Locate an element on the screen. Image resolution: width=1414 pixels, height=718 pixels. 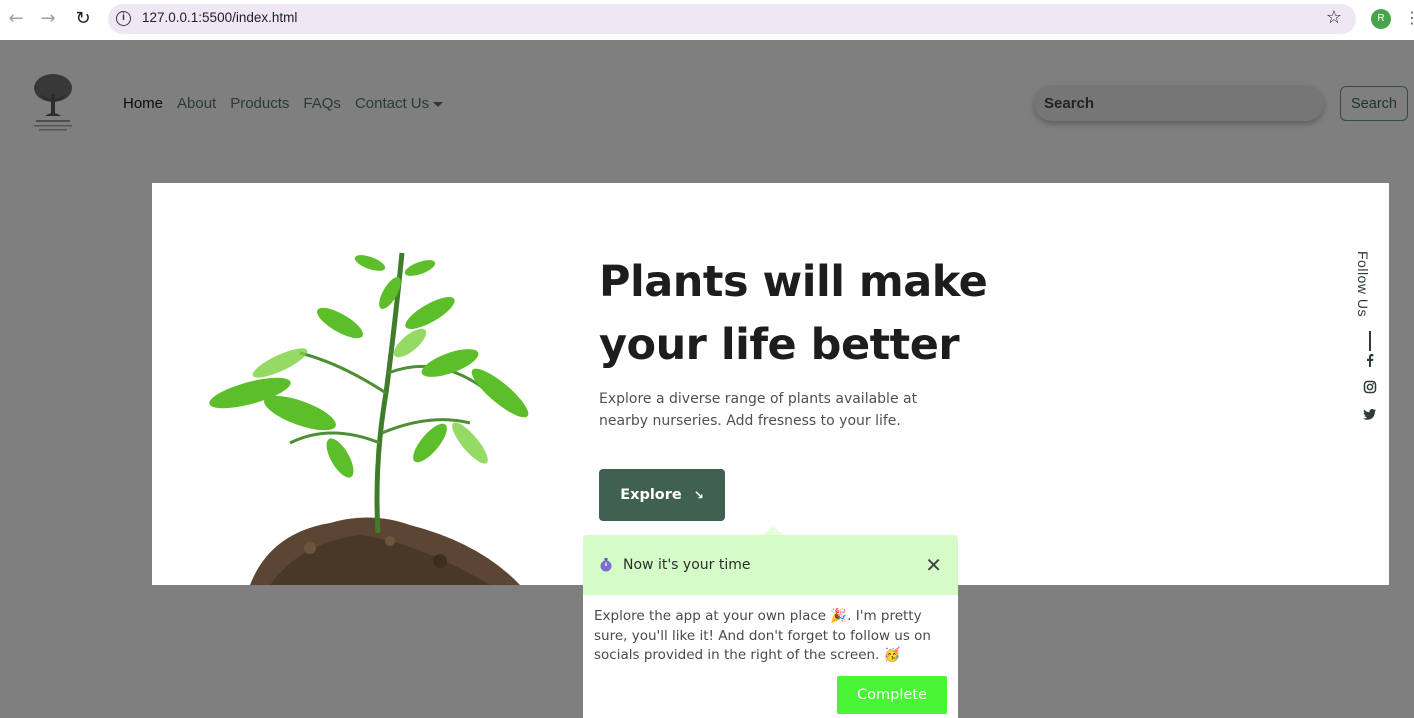
browser-toolbar: ← → ↻ i 127.0.0.1:5500/index.html ☆ R ⋮ is located at coordinates (707, 20).